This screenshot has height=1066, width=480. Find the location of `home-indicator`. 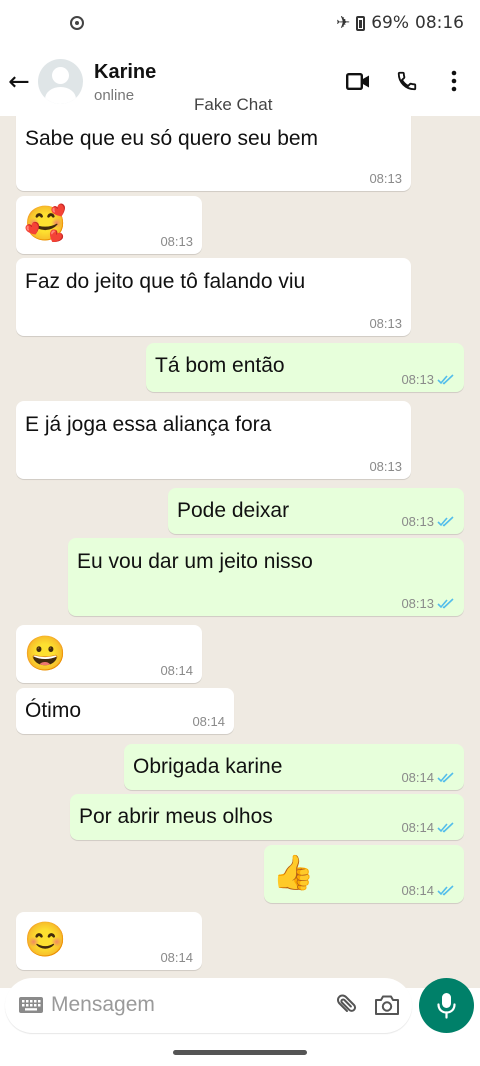

home-indicator is located at coordinates (240, 1052).